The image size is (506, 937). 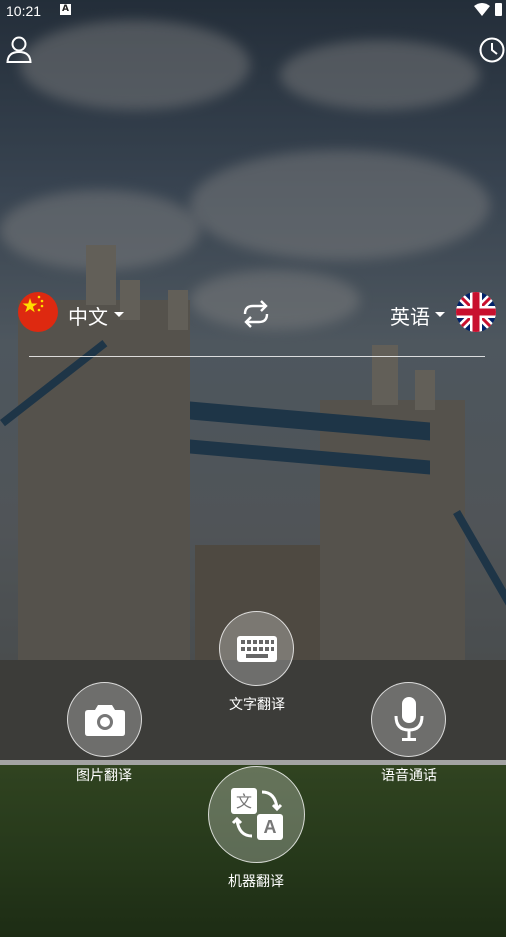 I want to click on source-language-label: 中文, so click(x=88, y=315).